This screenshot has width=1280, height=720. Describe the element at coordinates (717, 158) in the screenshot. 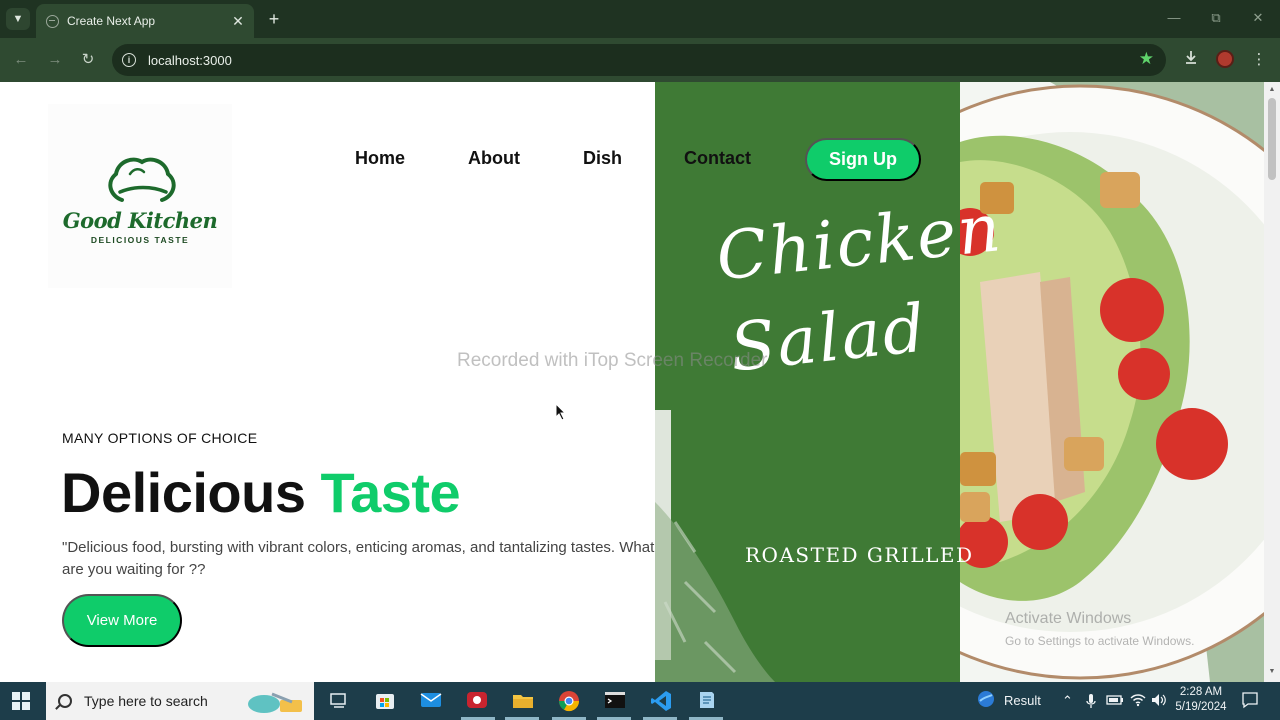

I see `nav-contact: Contact` at that location.